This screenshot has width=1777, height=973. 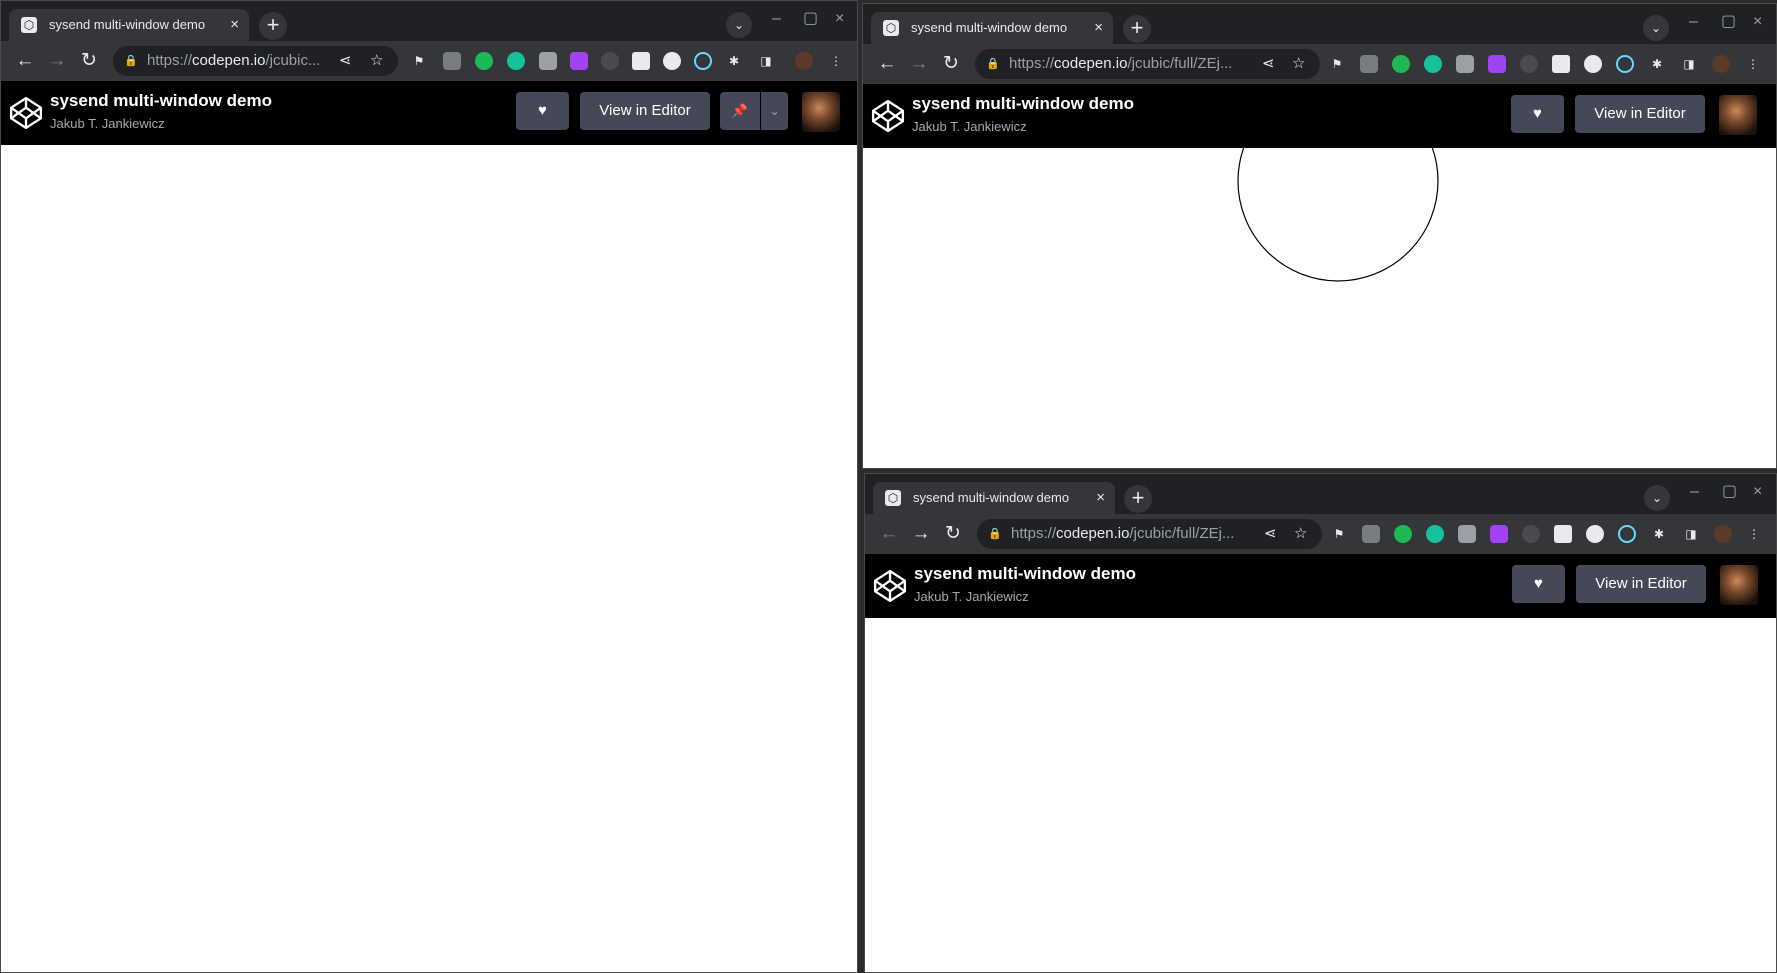 I want to click on address-bar: 🔒 https://codepen.io/jcubic... ⋖ ☆, so click(x=255, y=61).